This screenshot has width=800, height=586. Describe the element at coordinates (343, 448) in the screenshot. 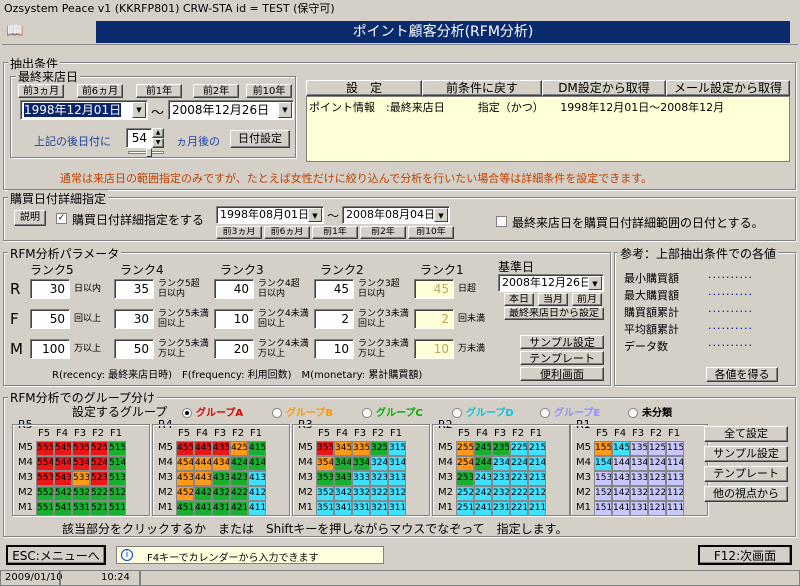

I see `rfm-cell: 345` at that location.